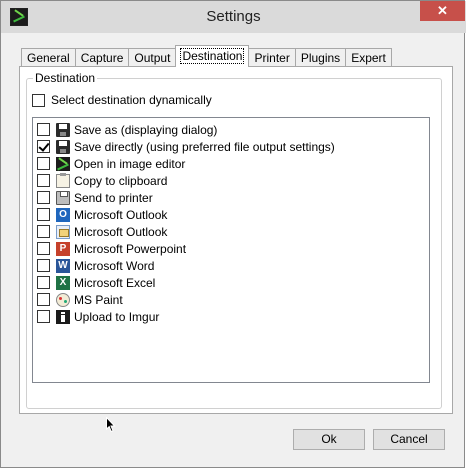 This screenshot has width=467, height=470. What do you see at coordinates (113, 197) in the screenshot?
I see `destination-label: Send to printer` at bounding box center [113, 197].